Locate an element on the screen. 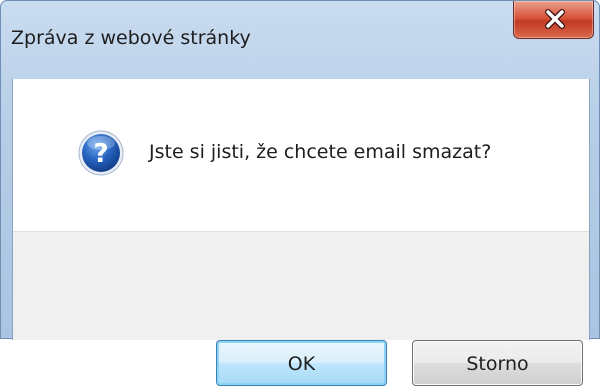 Image resolution: width=600 pixels, height=386 pixels. close-button is located at coordinates (553, 20).